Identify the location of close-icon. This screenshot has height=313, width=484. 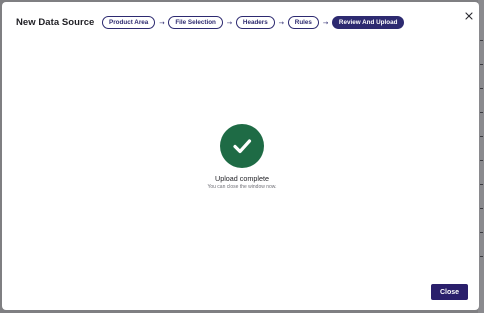
(469, 16).